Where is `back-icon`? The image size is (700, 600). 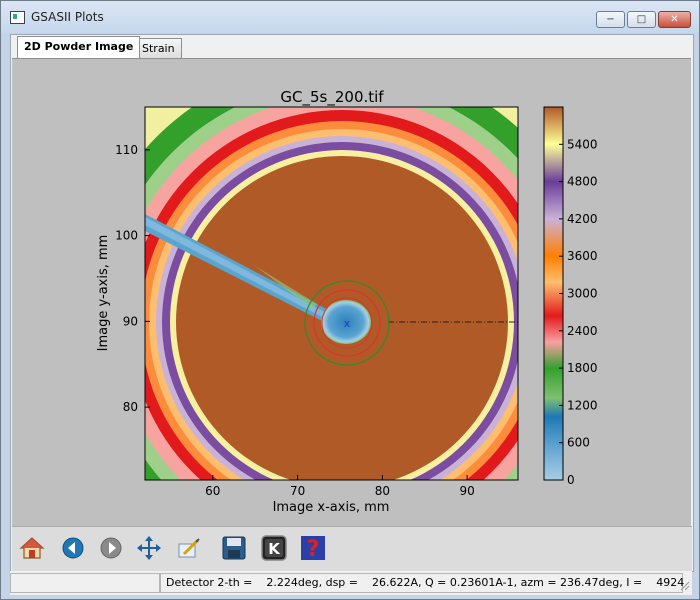 back-icon is located at coordinates (73, 548).